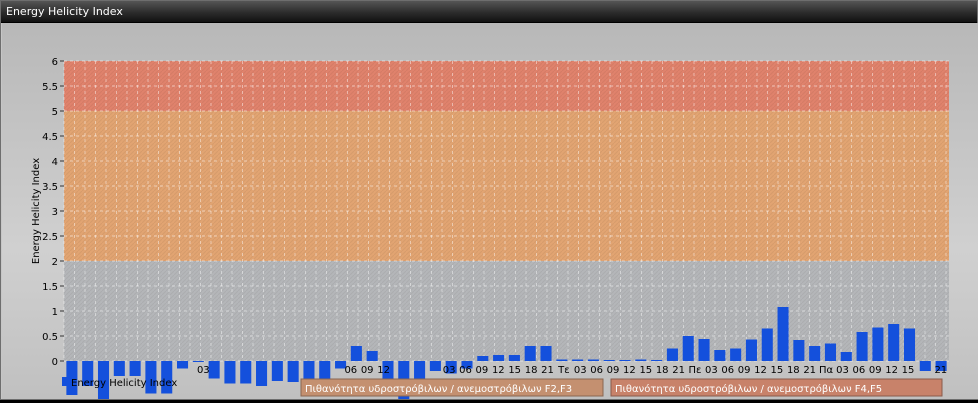  What do you see at coordinates (55, 362) in the screenshot?
I see `y-tick-label: 0` at bounding box center [55, 362].